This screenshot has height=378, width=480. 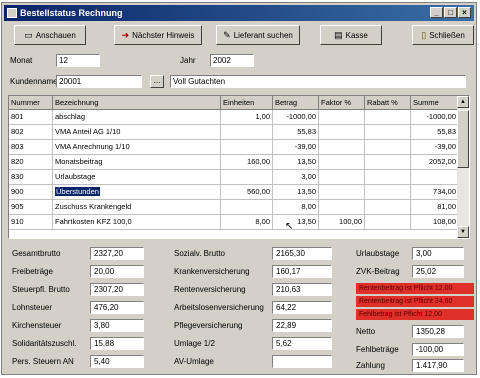 What do you see at coordinates (137, 147) in the screenshot?
I see `table-cell: VMA Anrechnung 1/10` at bounding box center [137, 147].